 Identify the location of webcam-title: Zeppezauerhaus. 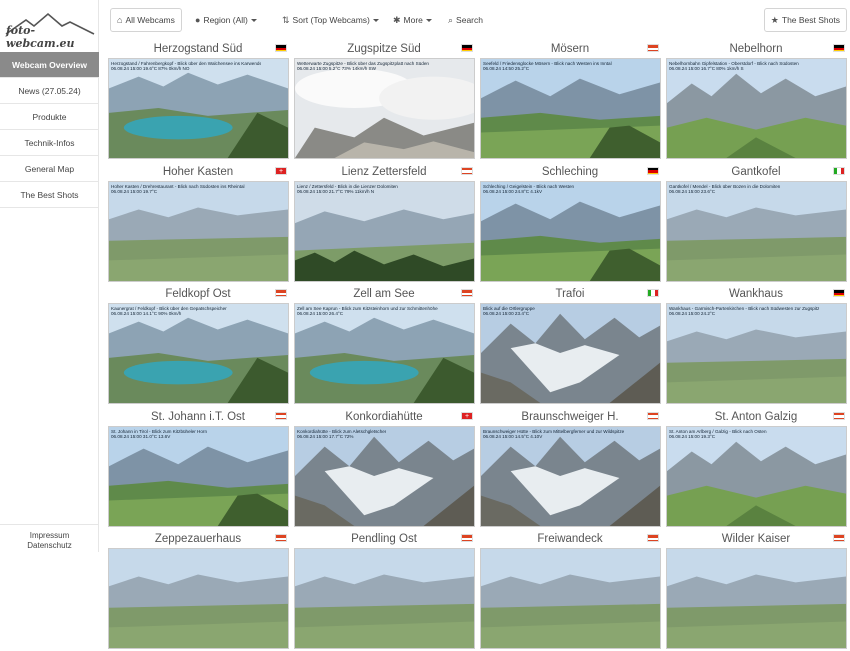
(198, 539).